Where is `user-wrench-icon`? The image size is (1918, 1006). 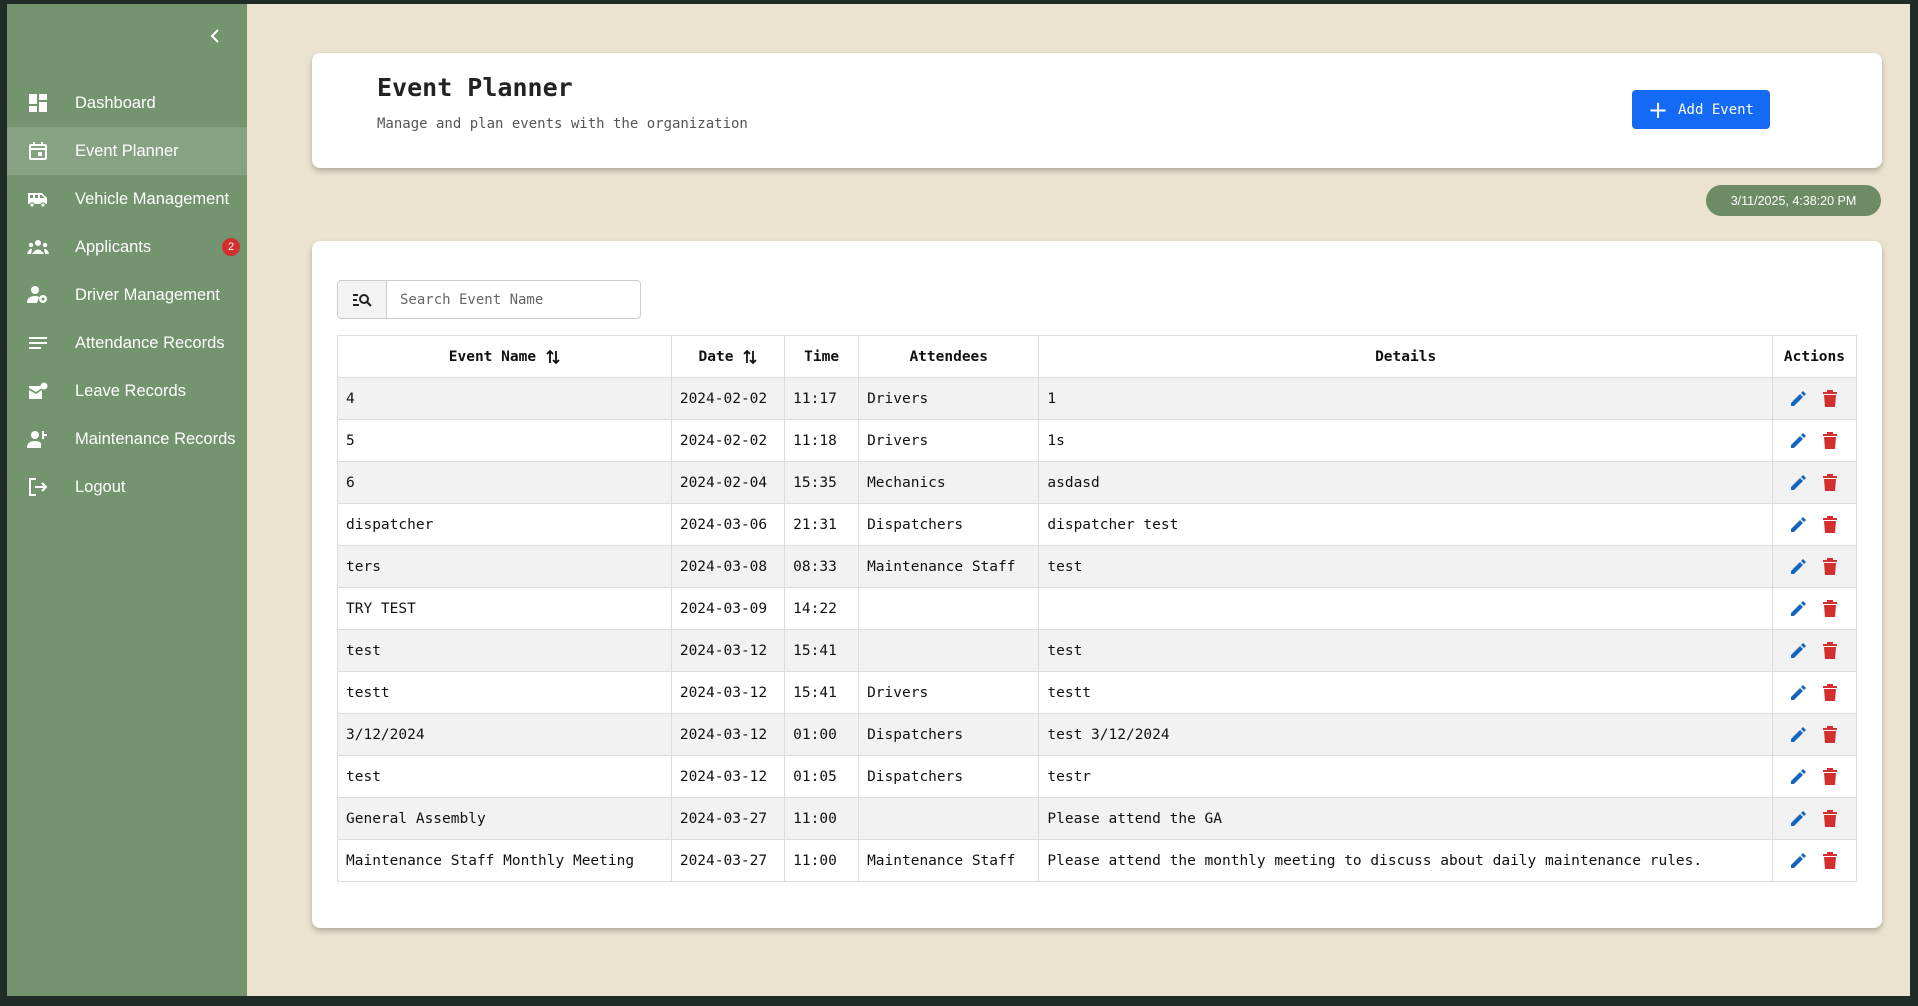
user-wrench-icon is located at coordinates (38, 439).